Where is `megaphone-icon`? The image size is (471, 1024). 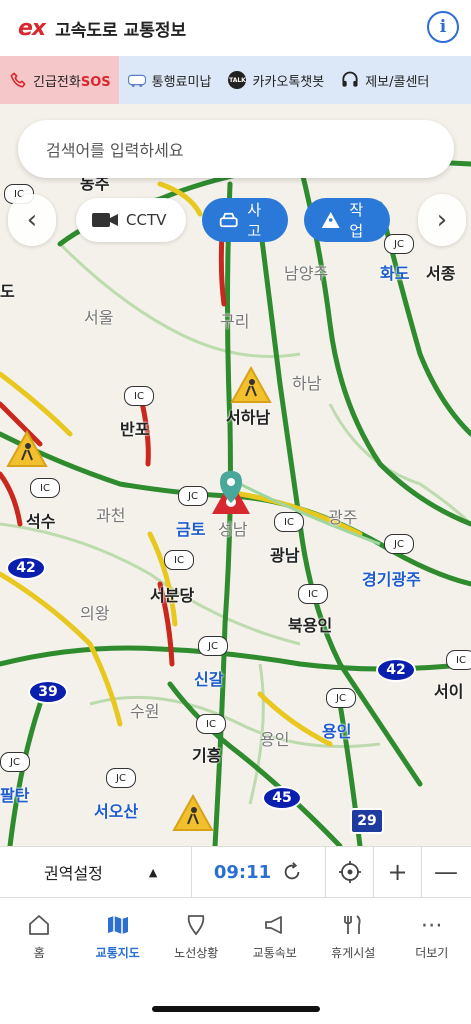
megaphone-icon is located at coordinates (275, 925).